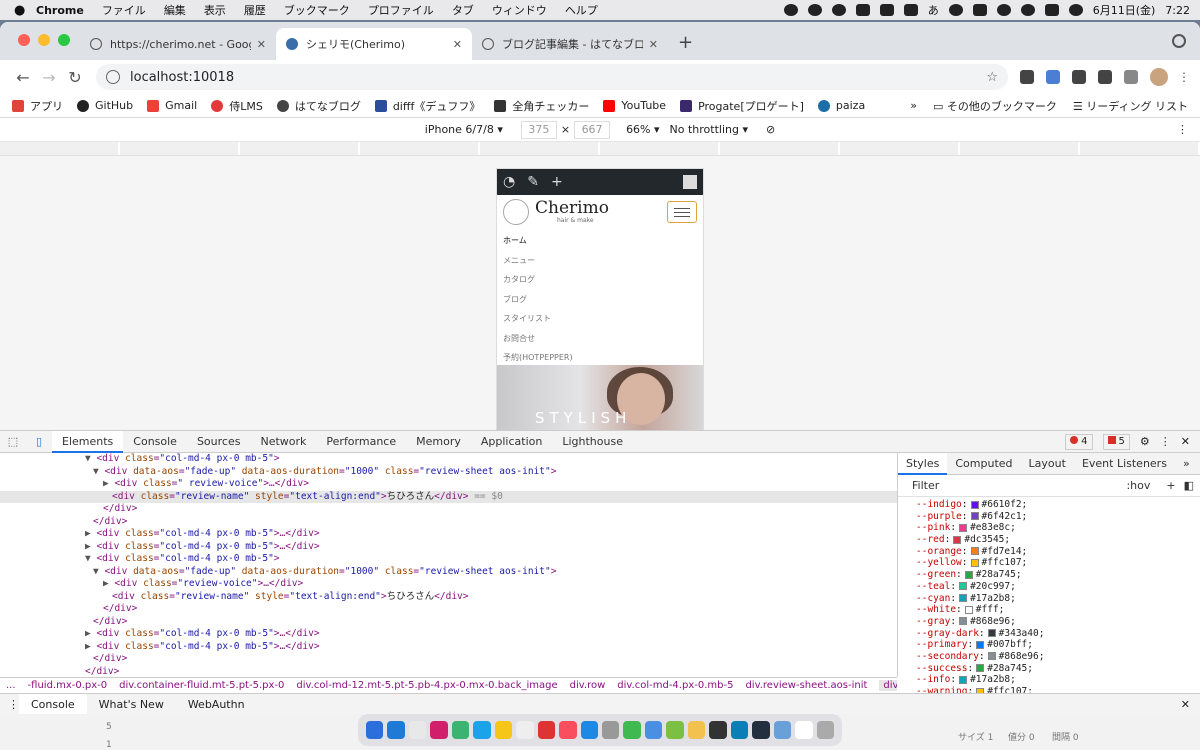 This screenshot has height=750, width=1200. Describe the element at coordinates (23, 77) in the screenshot. I see `back-icon: ←` at that location.